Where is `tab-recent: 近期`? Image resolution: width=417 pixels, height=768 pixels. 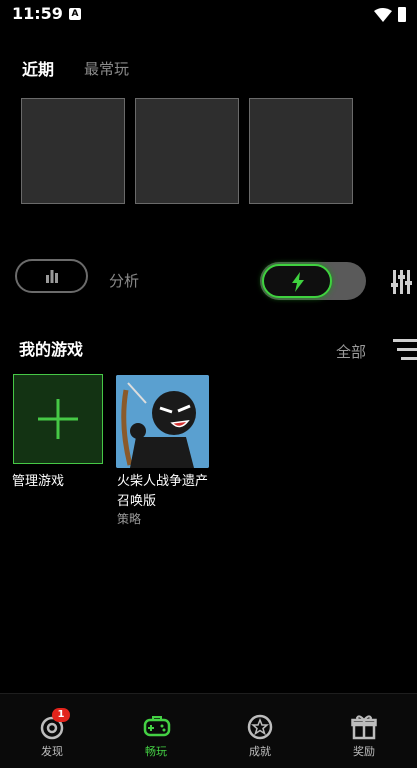
tab-recent: 近期 is located at coordinates (38, 68).